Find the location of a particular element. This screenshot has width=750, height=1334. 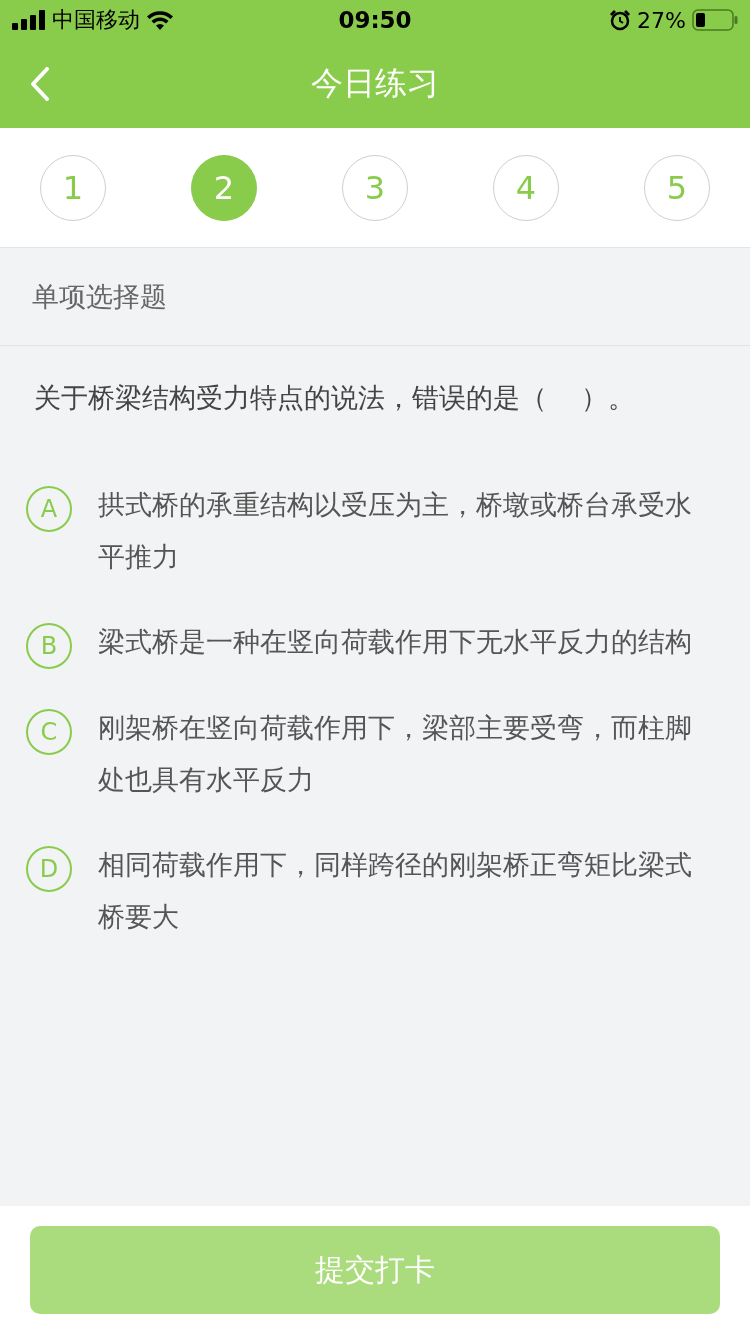

question-number-tab: 3 is located at coordinates (375, 187).